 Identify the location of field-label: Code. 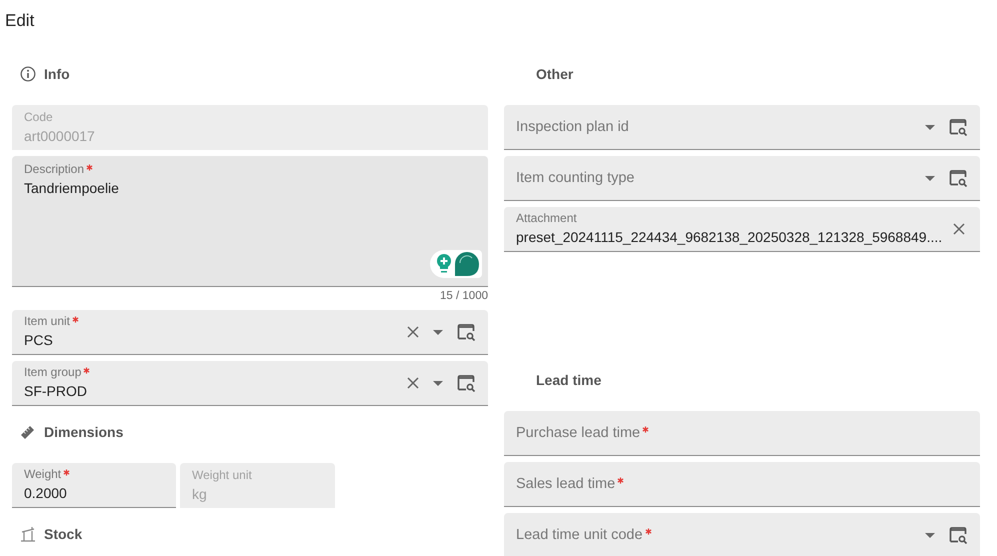
(38, 117).